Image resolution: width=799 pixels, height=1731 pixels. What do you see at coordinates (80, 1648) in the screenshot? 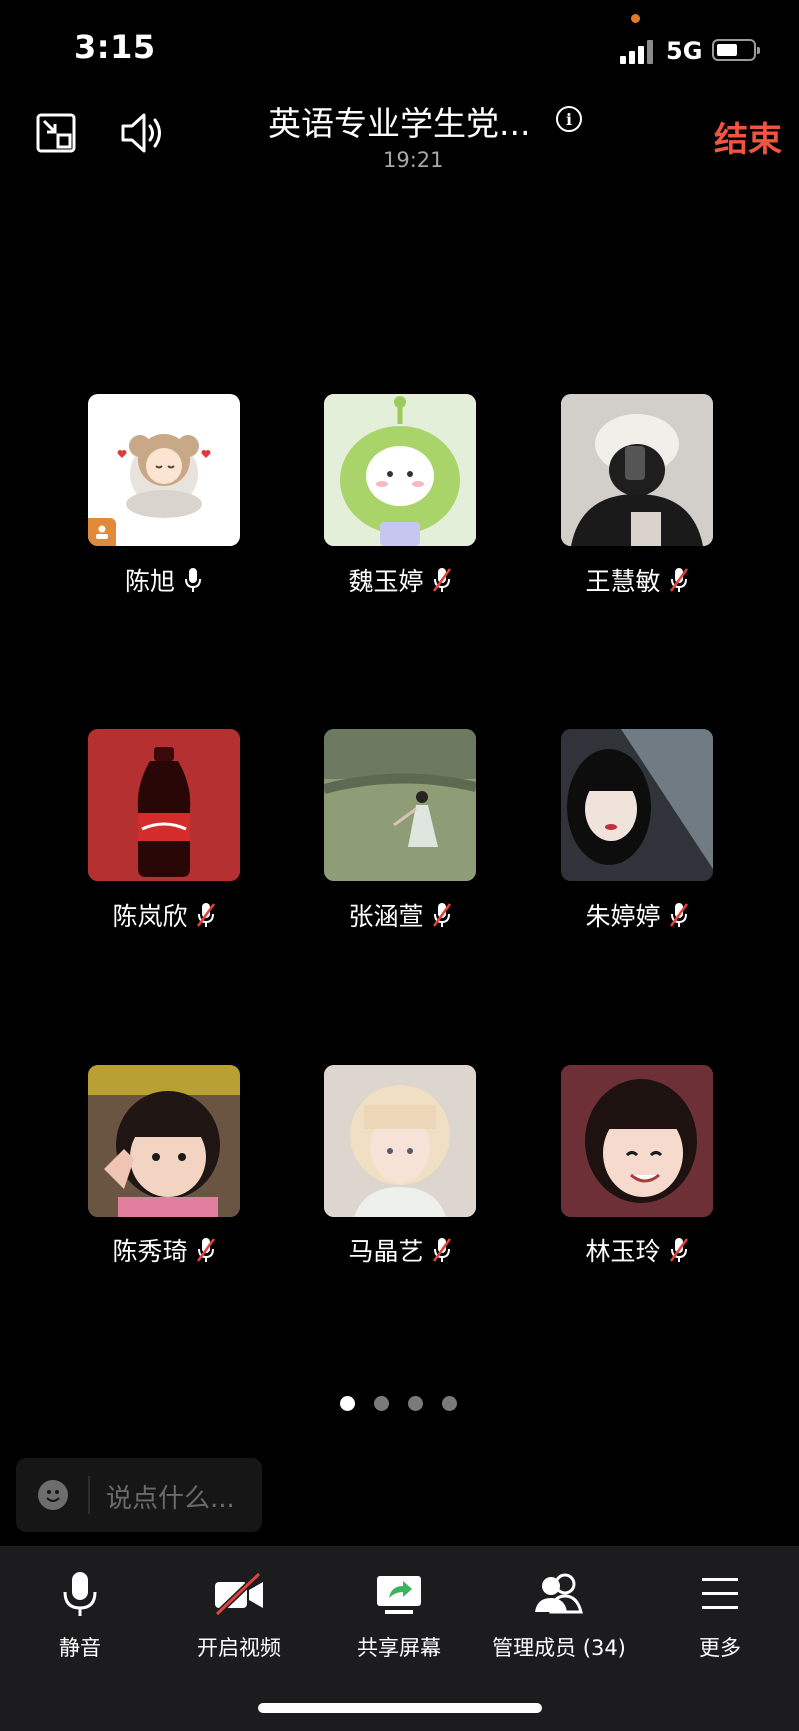
I see `mute-label: 静音` at bounding box center [80, 1648].